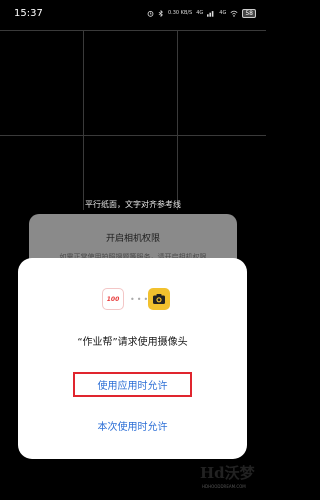  Describe the element at coordinates (210, 13) in the screenshot. I see `signal-icon` at that location.